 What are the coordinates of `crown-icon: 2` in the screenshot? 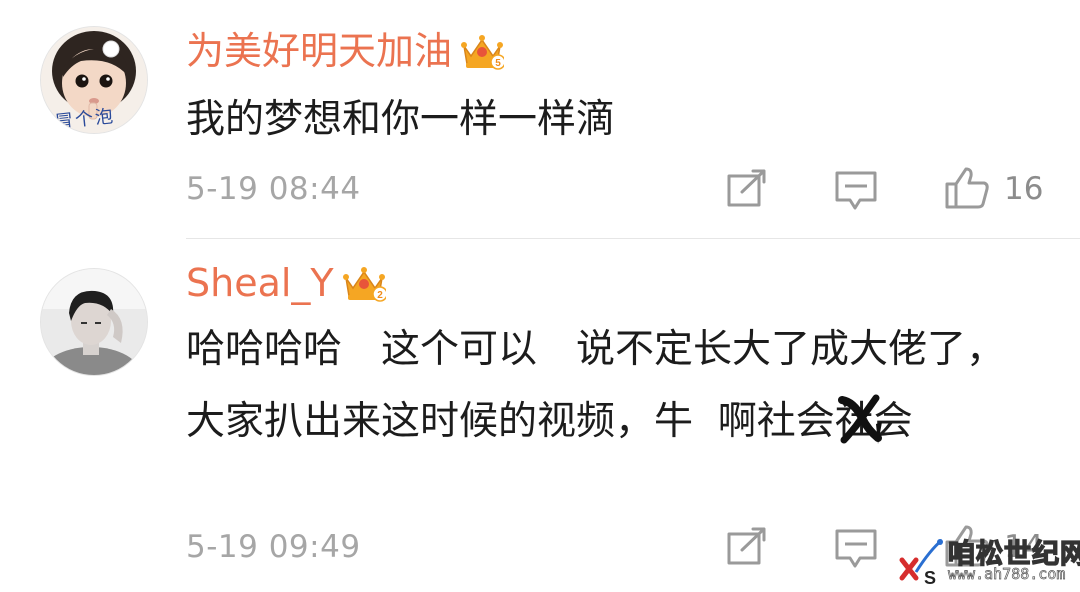 It's located at (365, 286).